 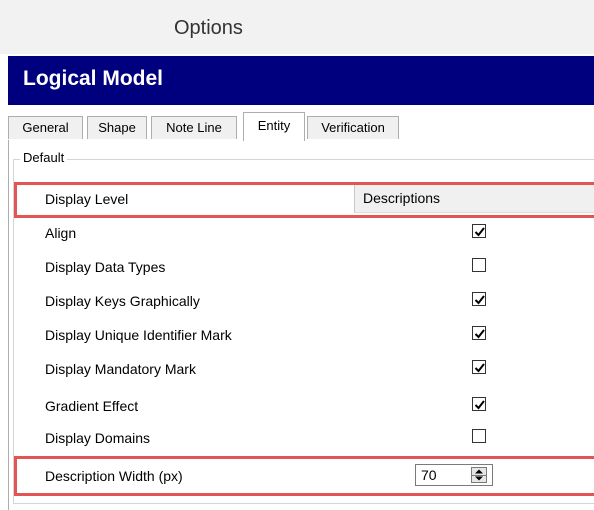 I want to click on spin-buttons, so click(x=479, y=475).